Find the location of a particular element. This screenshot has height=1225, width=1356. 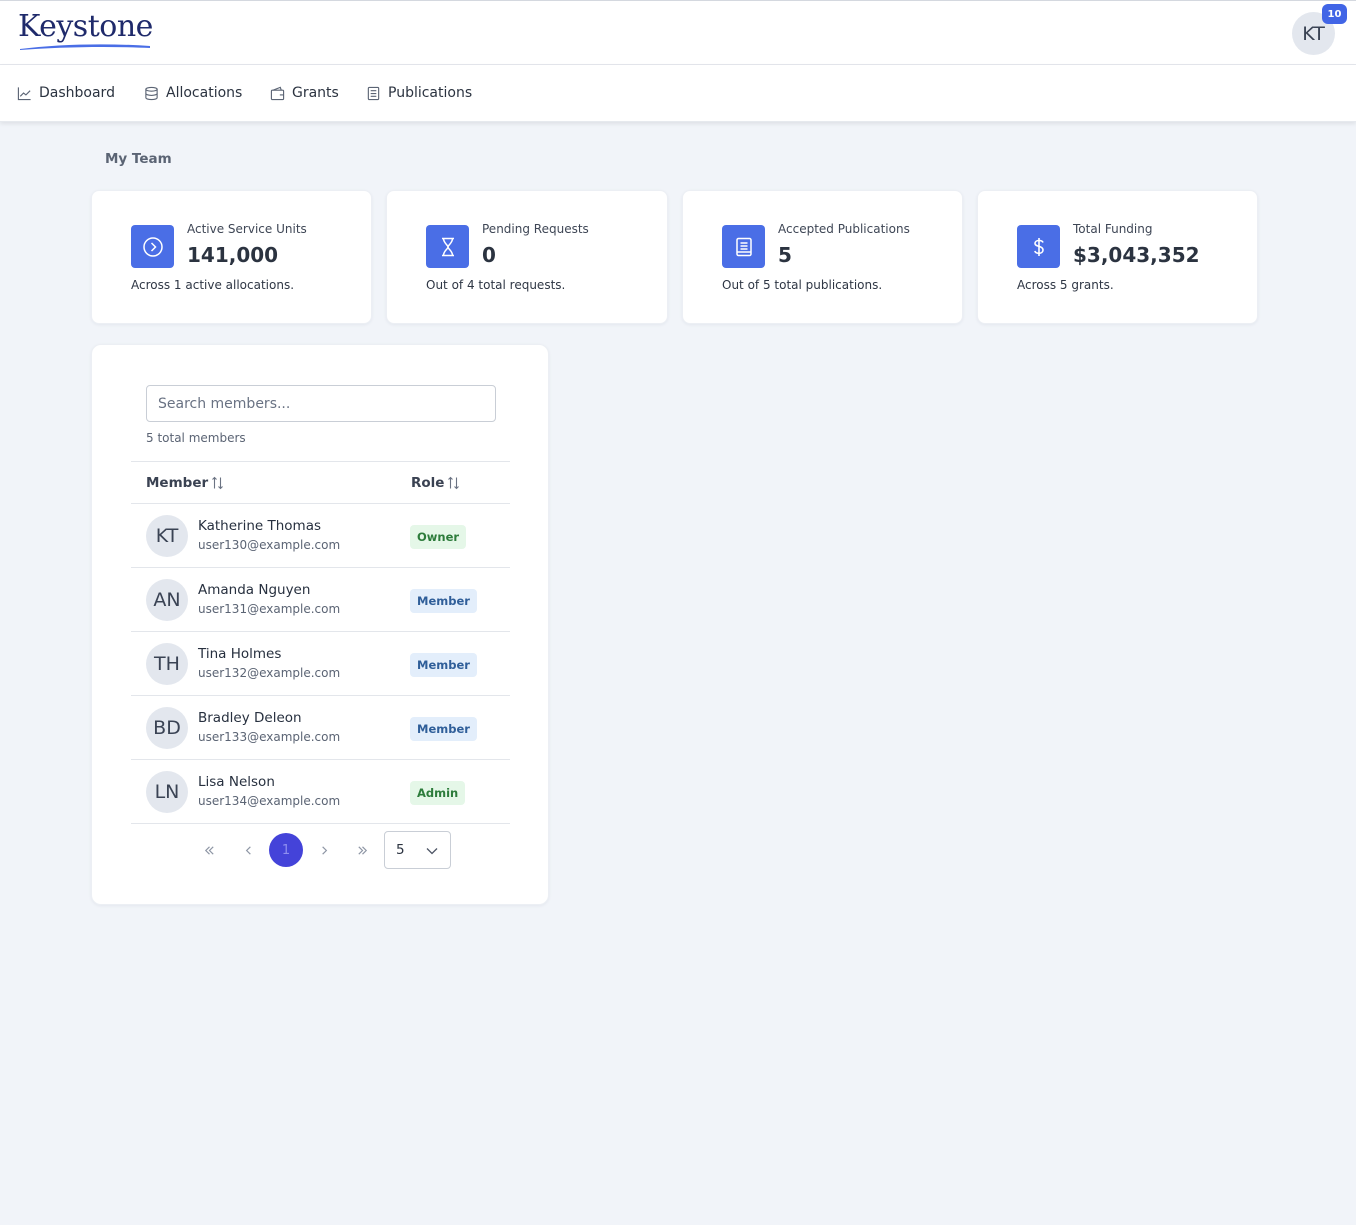

notification-badge: 10 is located at coordinates (1334, 14).